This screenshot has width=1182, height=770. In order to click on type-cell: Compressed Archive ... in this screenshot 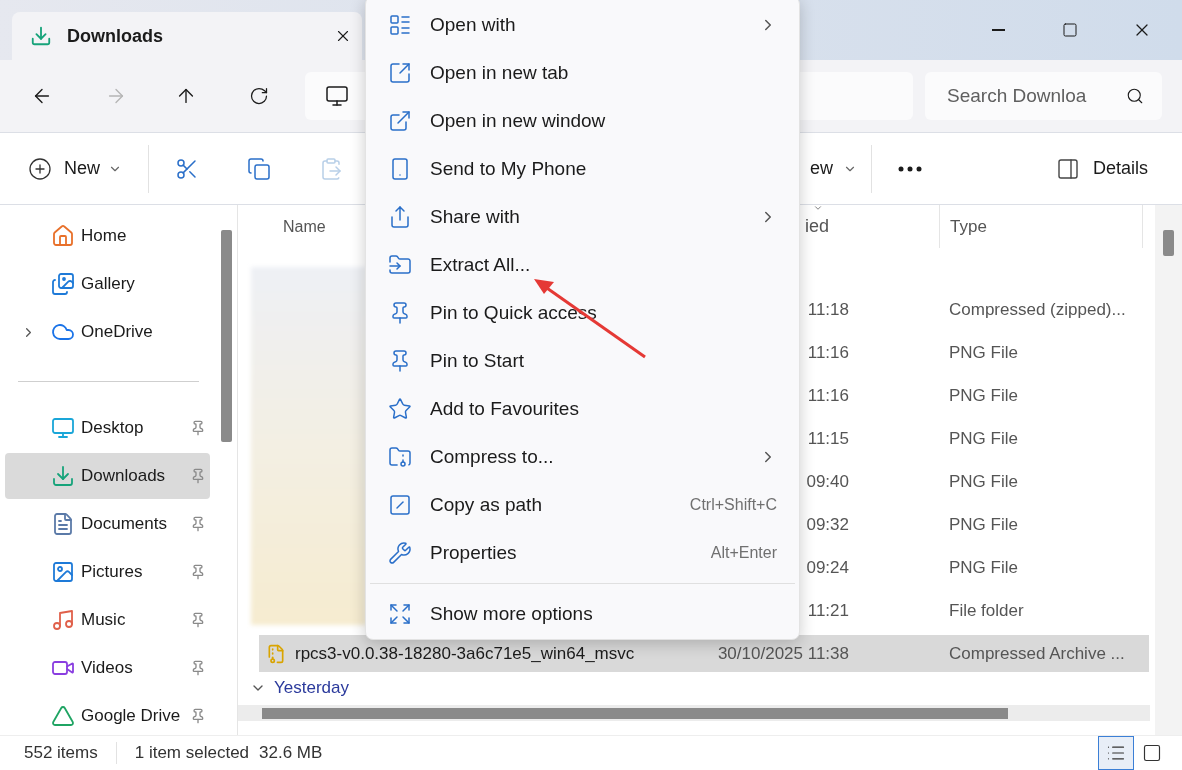, I will do `click(1037, 653)`.